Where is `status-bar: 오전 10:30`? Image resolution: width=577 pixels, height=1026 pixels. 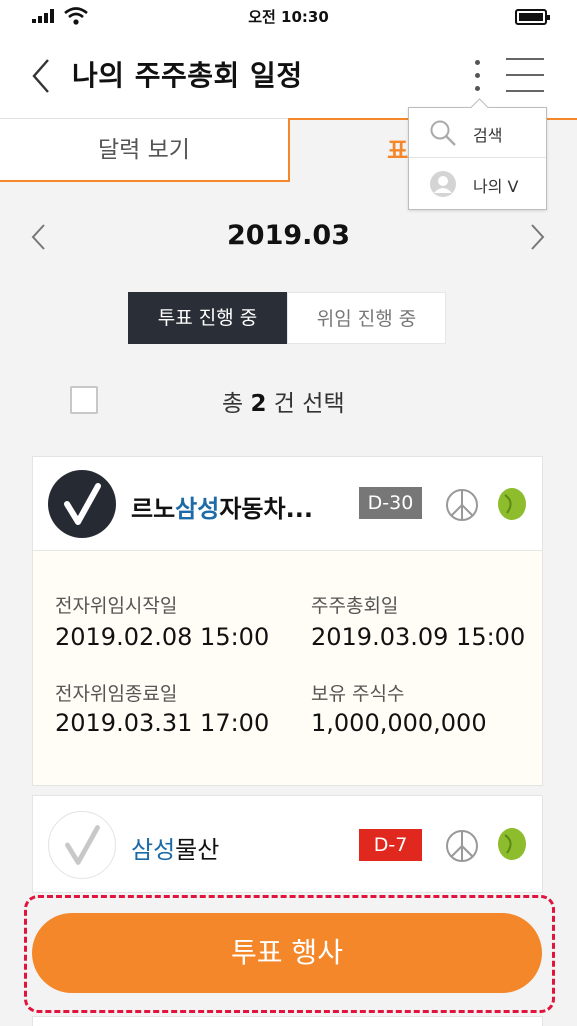 status-bar: 오전 10:30 is located at coordinates (288, 17).